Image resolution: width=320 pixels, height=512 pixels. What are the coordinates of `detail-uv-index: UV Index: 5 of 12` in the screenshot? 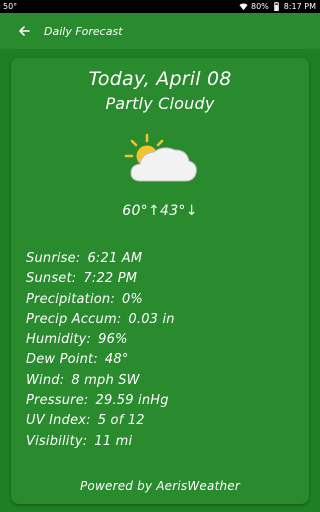 It's located at (85, 421).